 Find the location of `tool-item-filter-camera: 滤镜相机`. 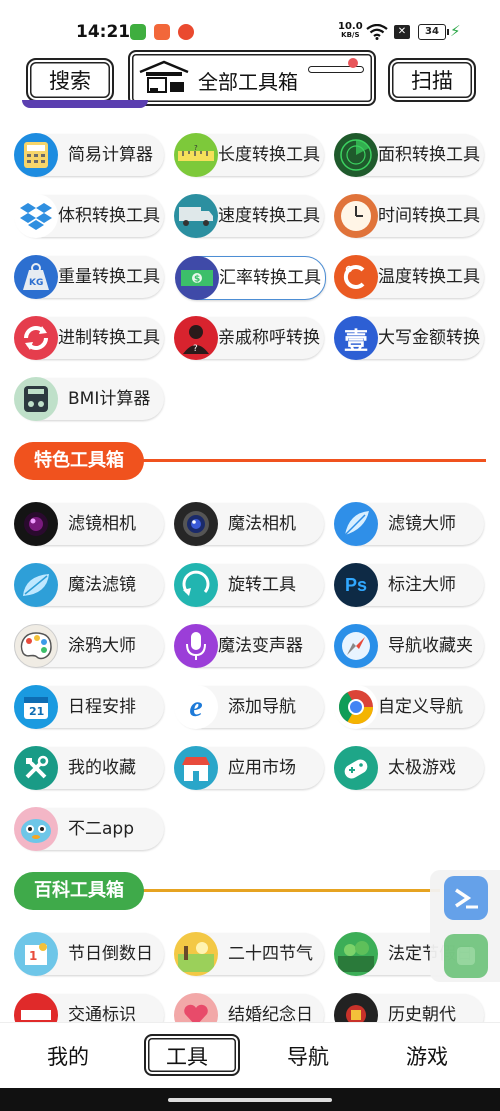

tool-item-filter-camera: 滤镜相机 is located at coordinates (89, 524).